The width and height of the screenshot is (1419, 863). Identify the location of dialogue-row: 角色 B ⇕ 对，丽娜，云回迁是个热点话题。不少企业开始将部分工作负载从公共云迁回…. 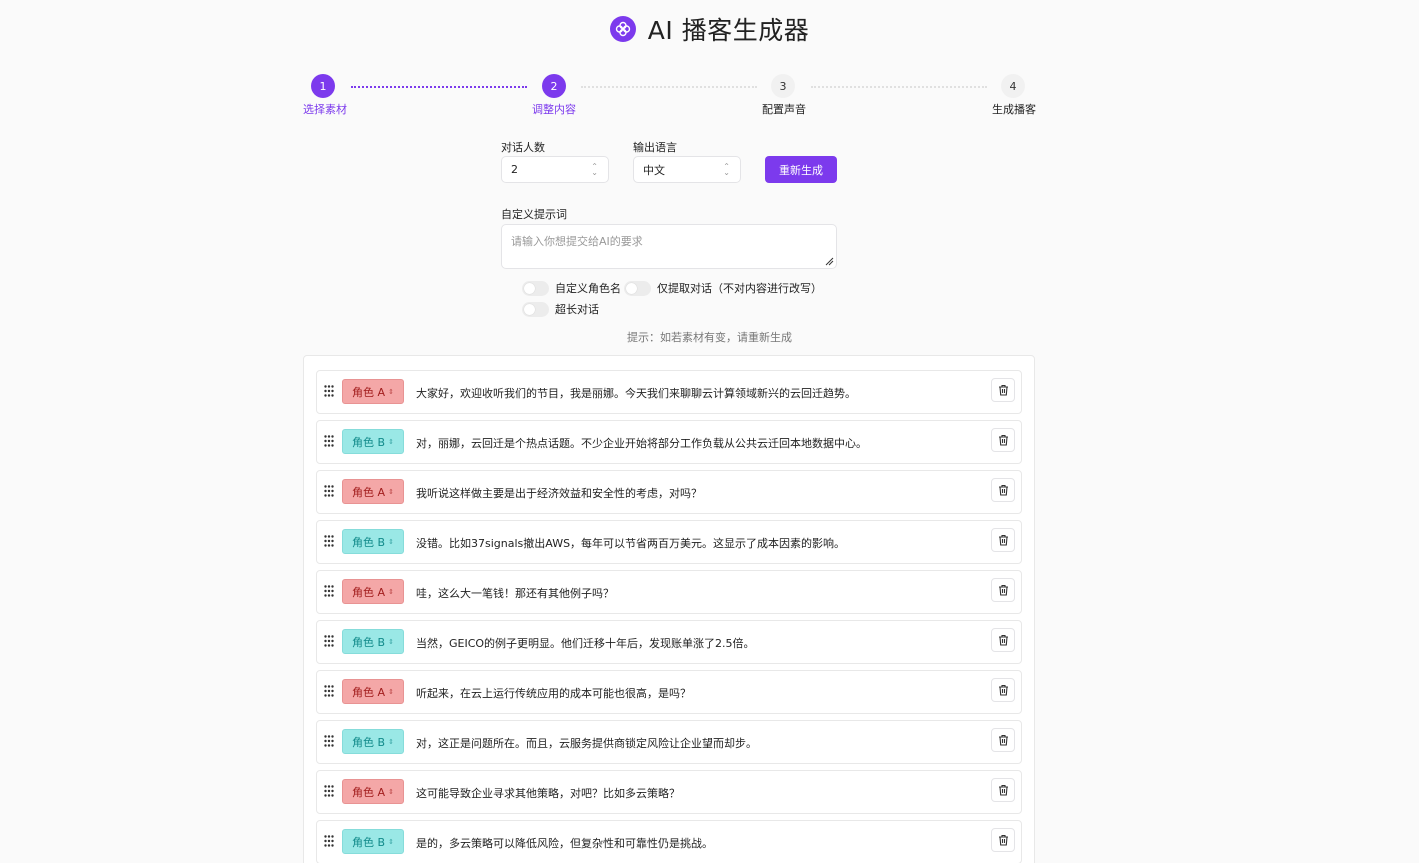
(669, 442).